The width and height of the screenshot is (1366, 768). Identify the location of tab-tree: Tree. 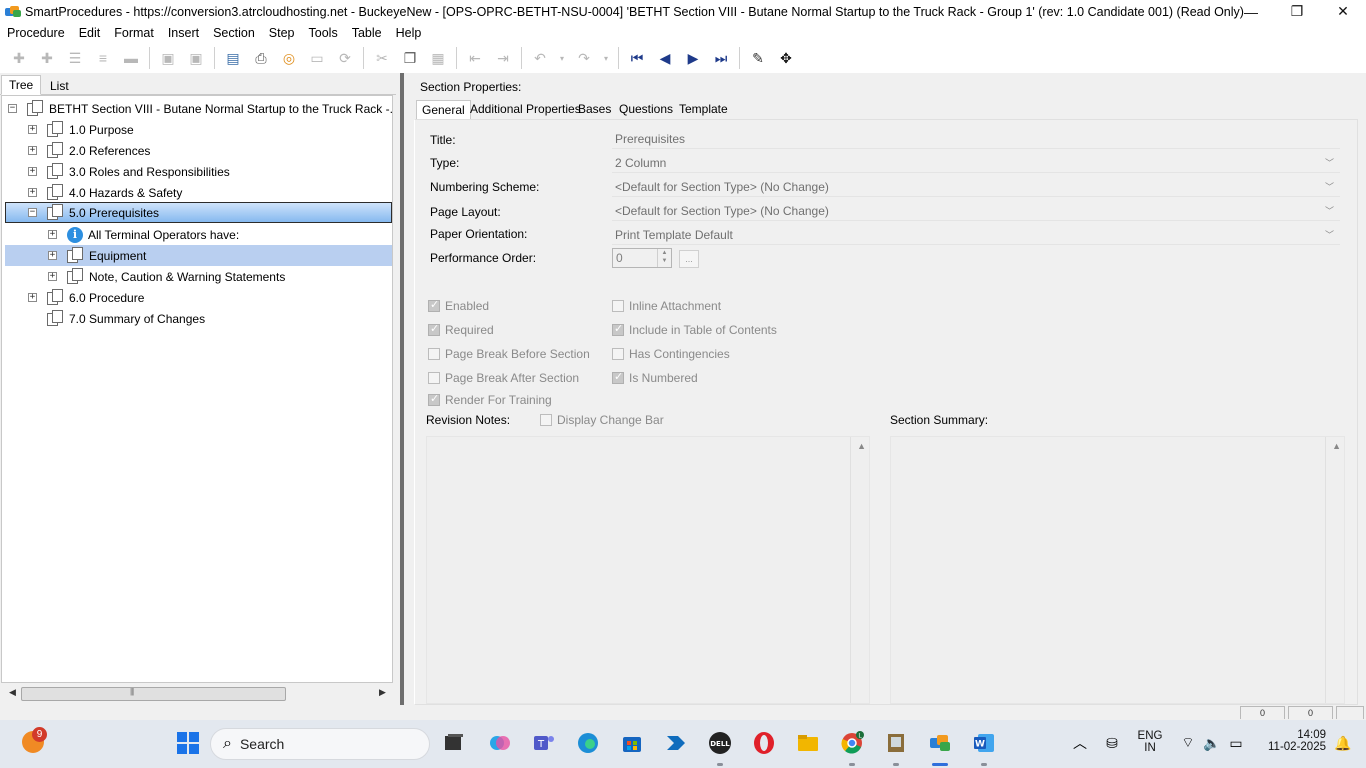
(21, 85).